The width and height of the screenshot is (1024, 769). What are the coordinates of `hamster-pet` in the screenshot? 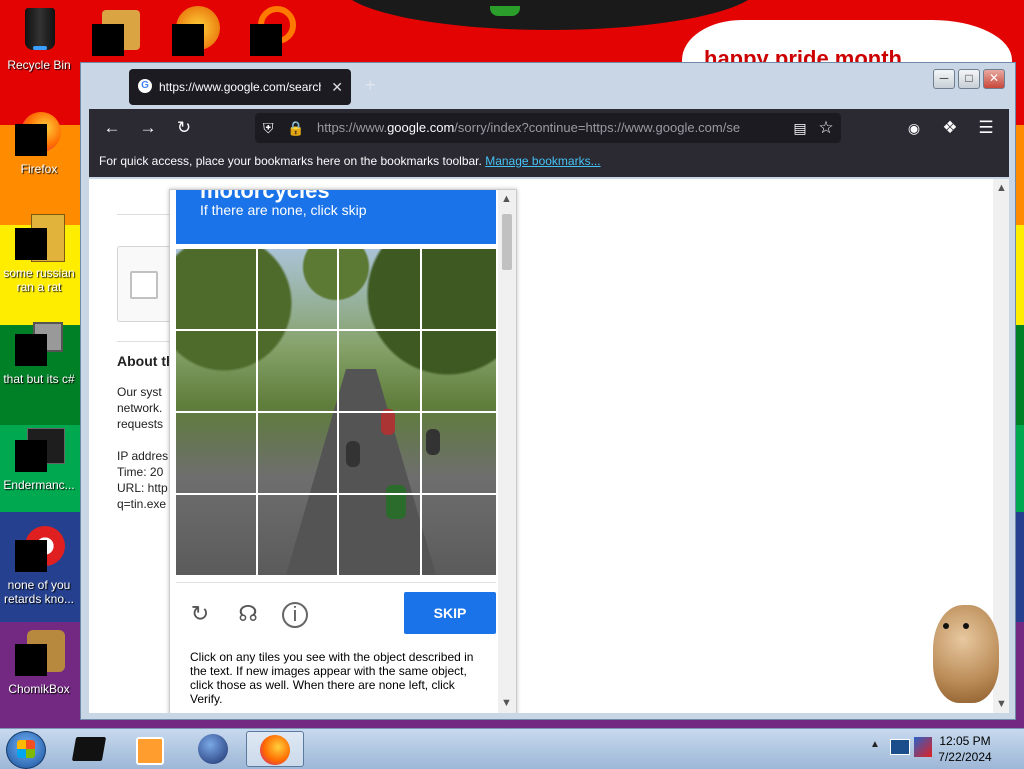 It's located at (965, 657).